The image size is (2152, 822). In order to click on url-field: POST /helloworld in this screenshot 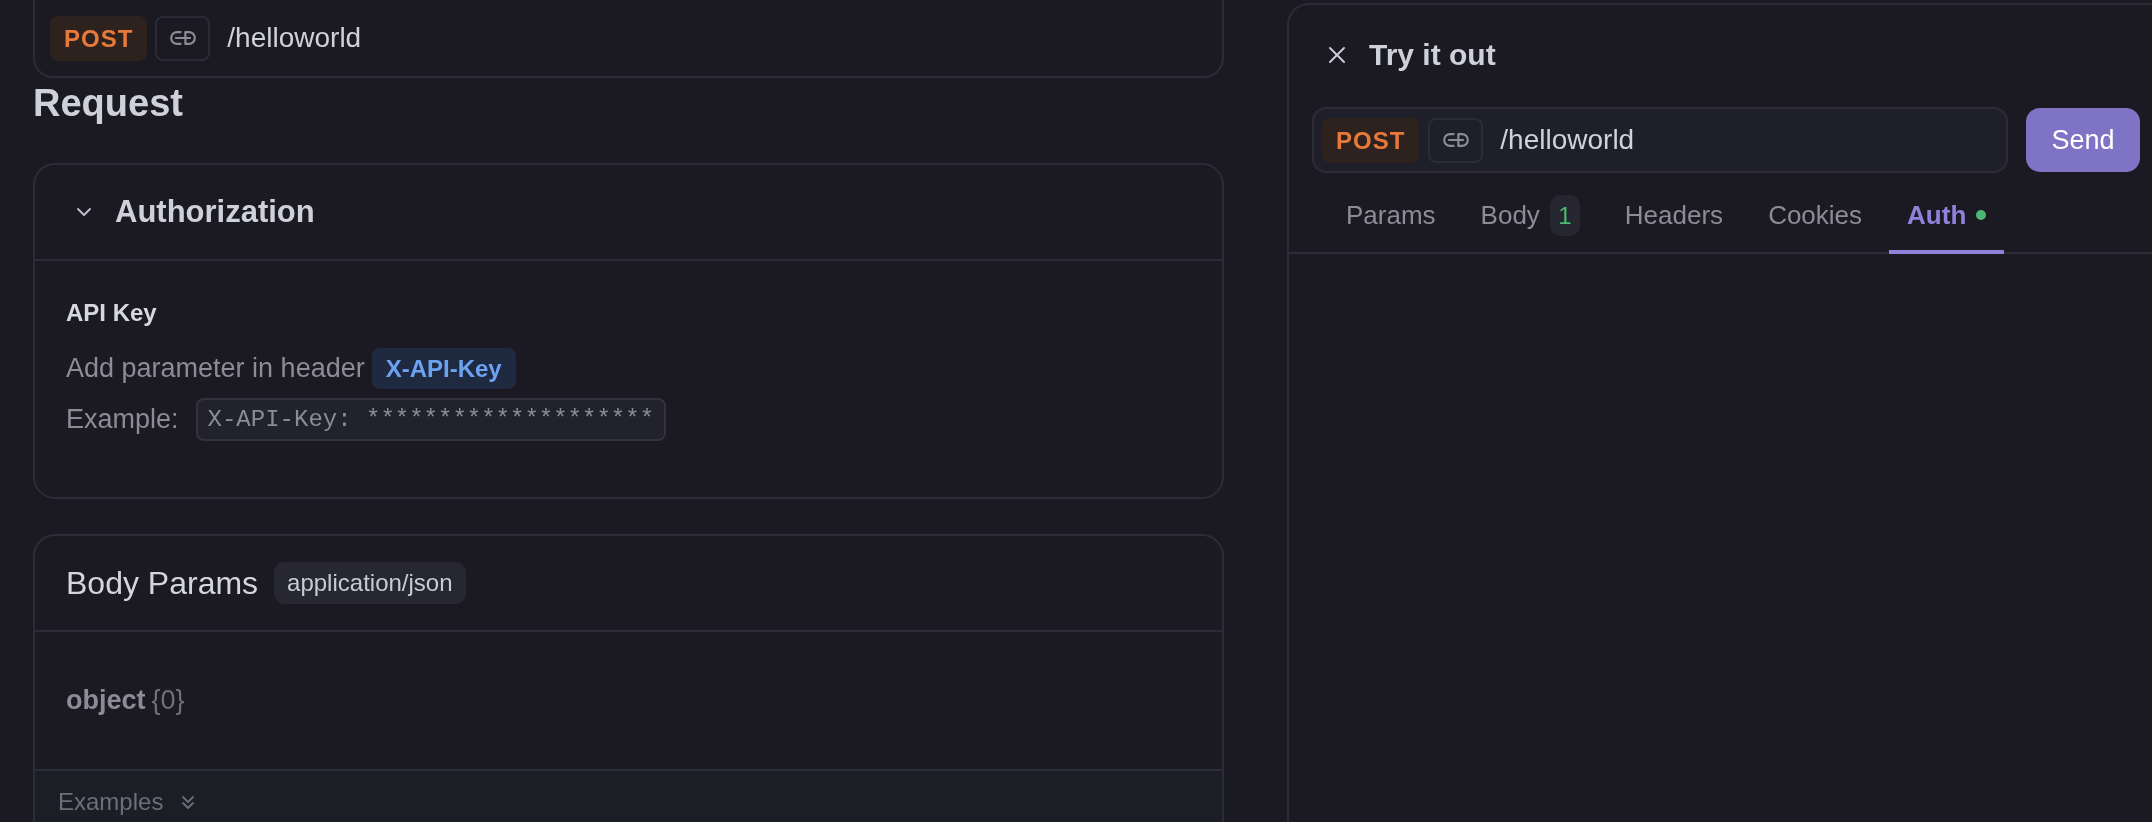, I will do `click(1660, 140)`.